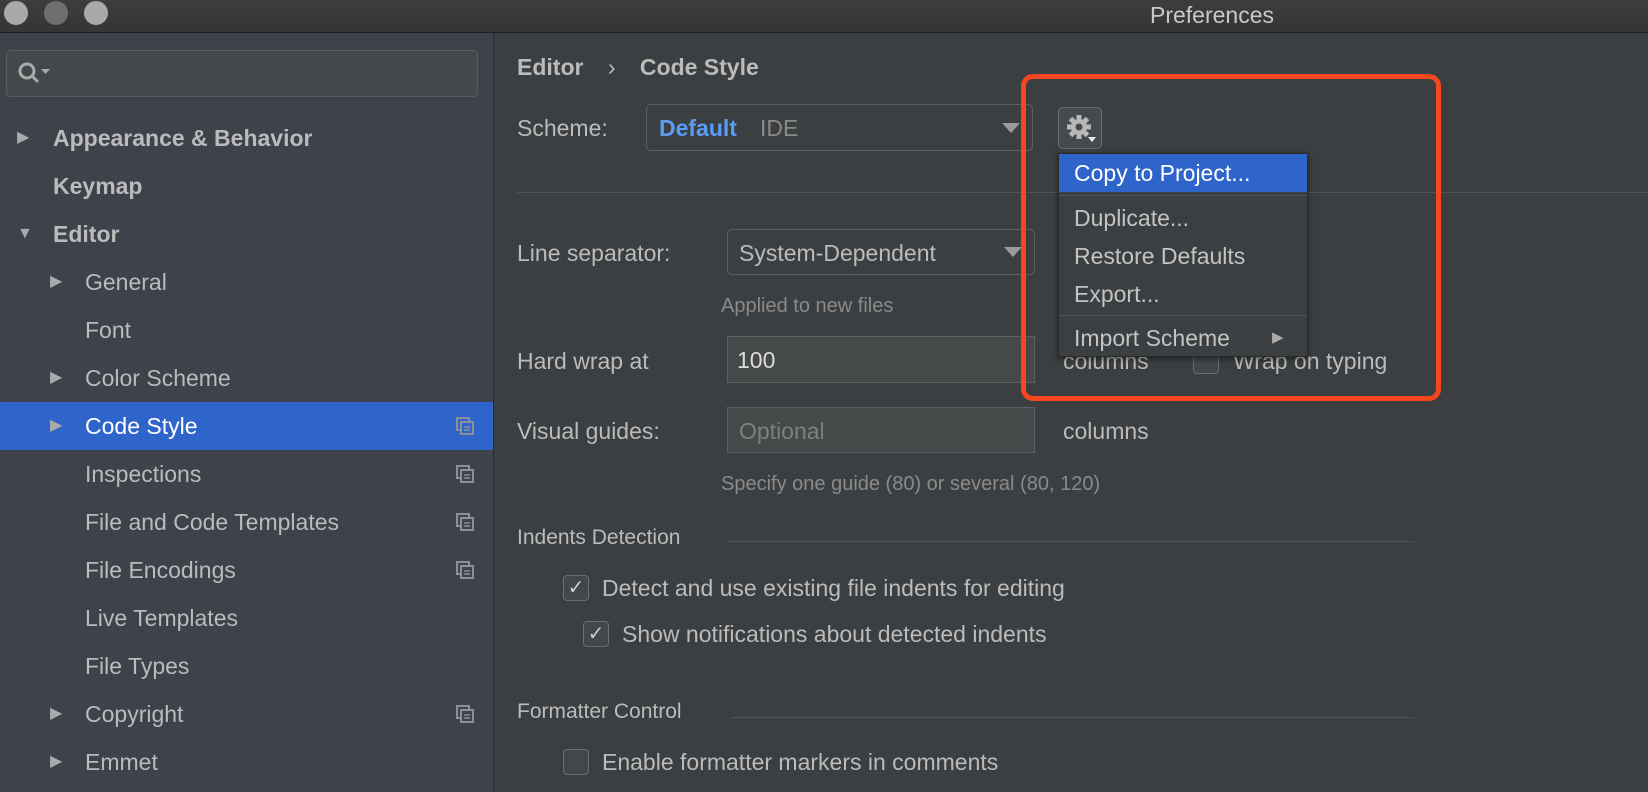 This screenshot has height=792, width=1648. What do you see at coordinates (599, 711) in the screenshot?
I see `formatter-control-title: Formatter Control` at bounding box center [599, 711].